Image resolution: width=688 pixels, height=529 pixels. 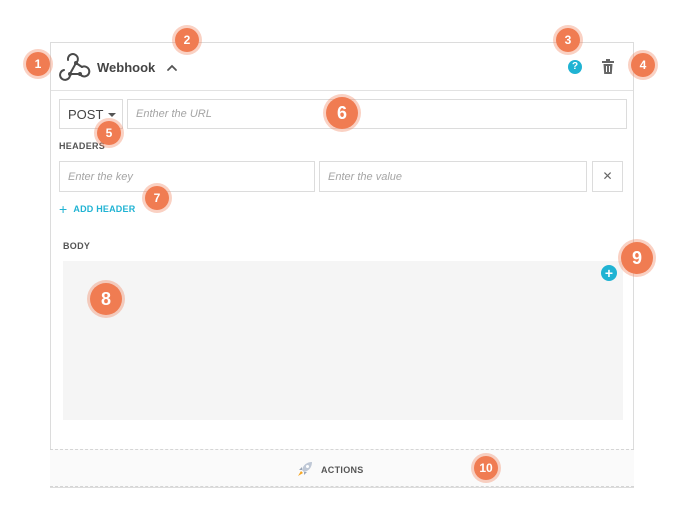 What do you see at coordinates (486, 468) in the screenshot?
I see `callout-10: 10` at bounding box center [486, 468].